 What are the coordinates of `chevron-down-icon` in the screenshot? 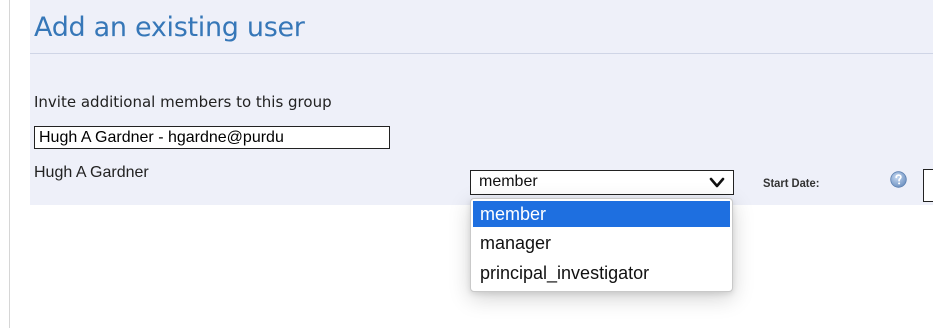 It's located at (717, 182).